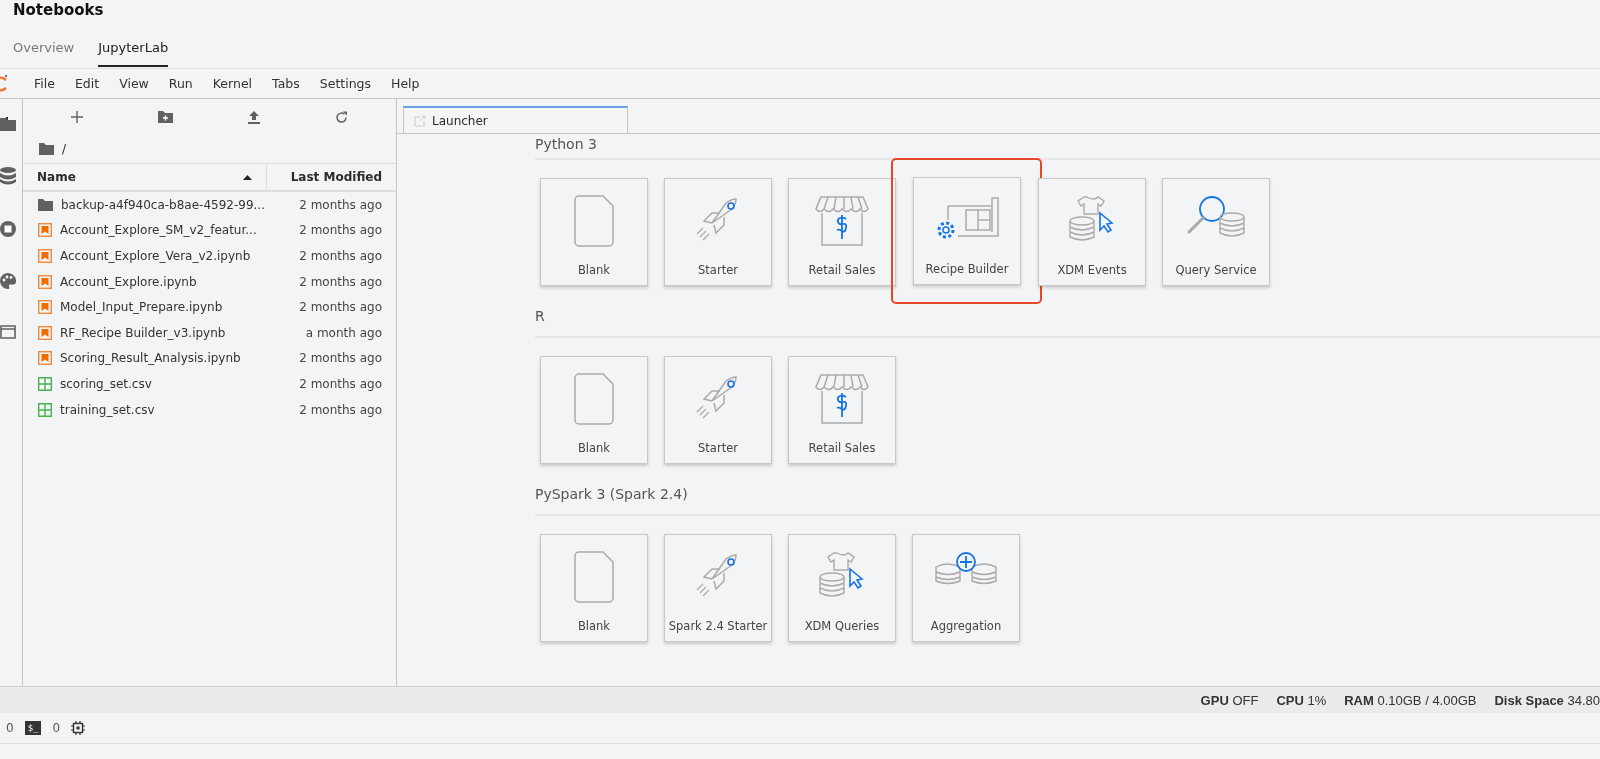  What do you see at coordinates (133, 50) in the screenshot?
I see `page-tab: JupyterLab` at bounding box center [133, 50].